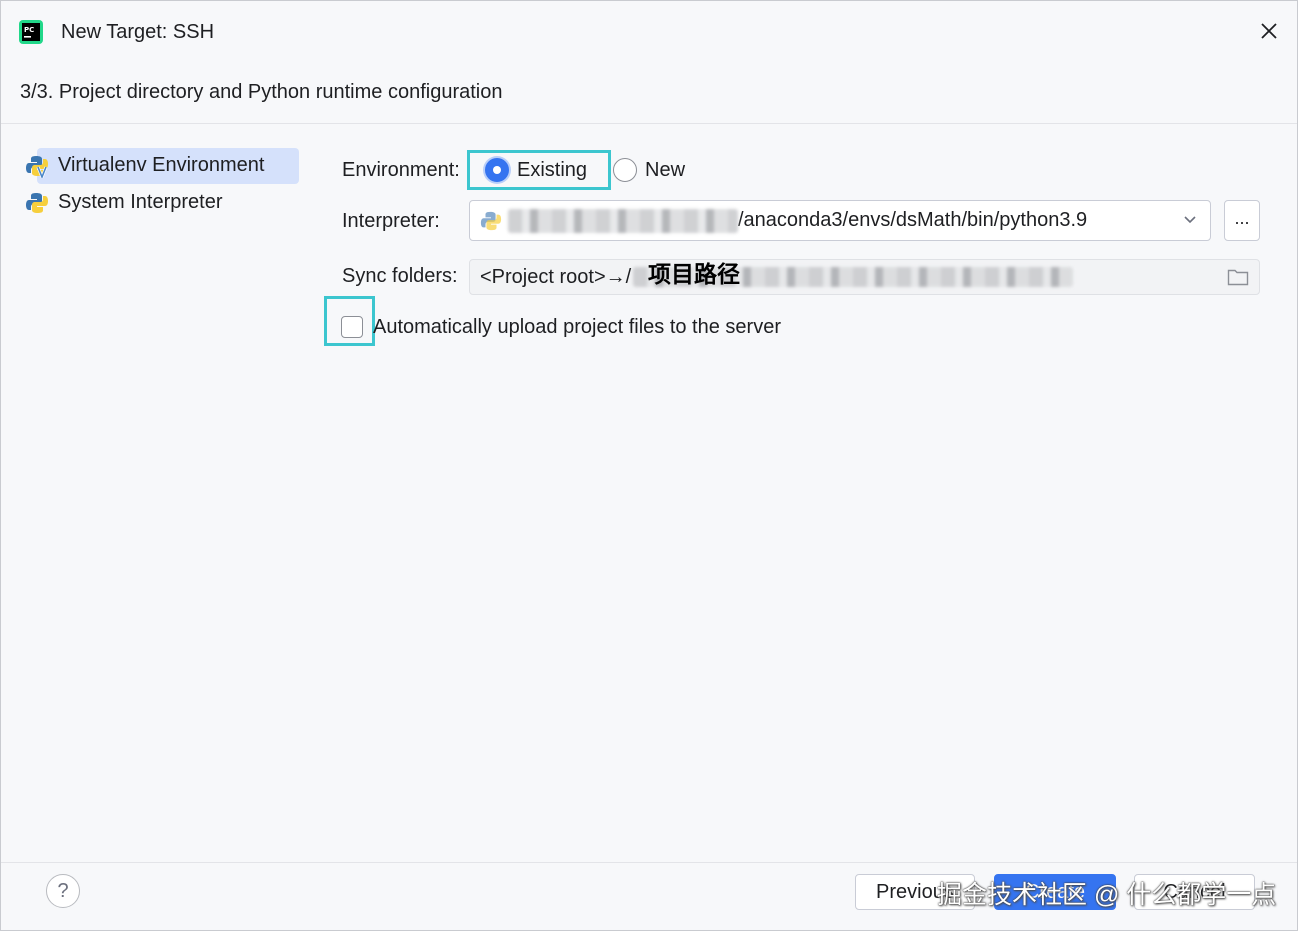 The height and width of the screenshot is (931, 1298). I want to click on title-bar: PC New Target: SSH, so click(649, 32).